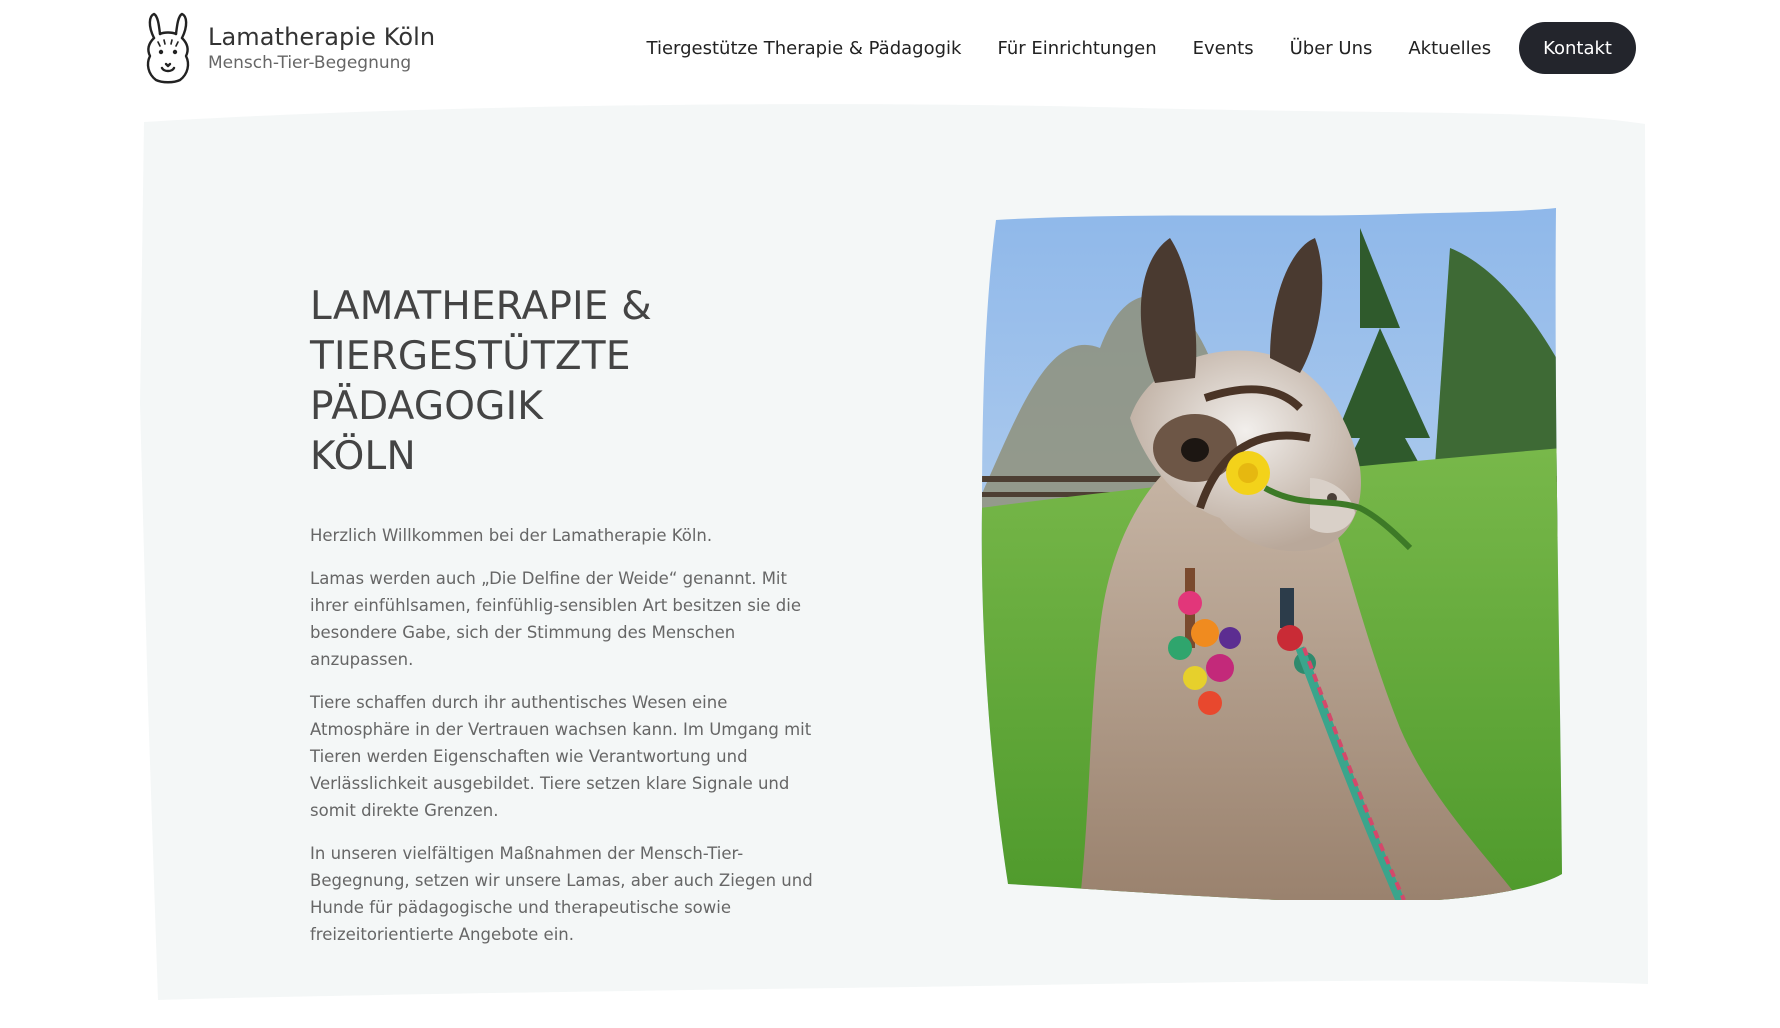 The image size is (1780, 1028). Describe the element at coordinates (1076, 48) in the screenshot. I see `nav-item-einrichtungen: Für Einrichtungen` at that location.